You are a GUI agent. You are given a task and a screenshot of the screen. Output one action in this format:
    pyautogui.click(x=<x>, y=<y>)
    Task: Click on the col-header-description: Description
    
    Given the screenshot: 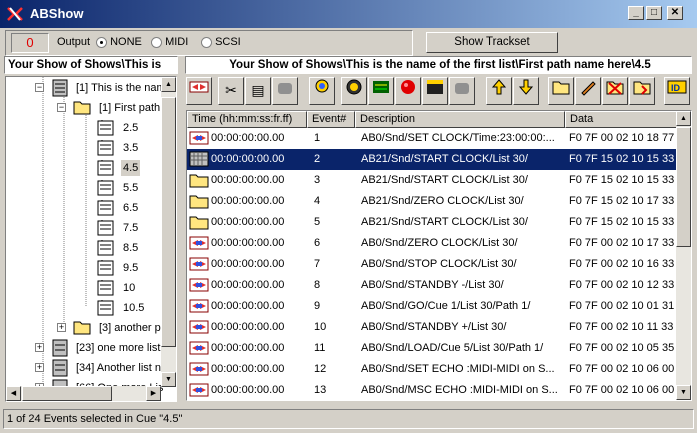 What is the action you would take?
    pyautogui.click(x=460, y=119)
    